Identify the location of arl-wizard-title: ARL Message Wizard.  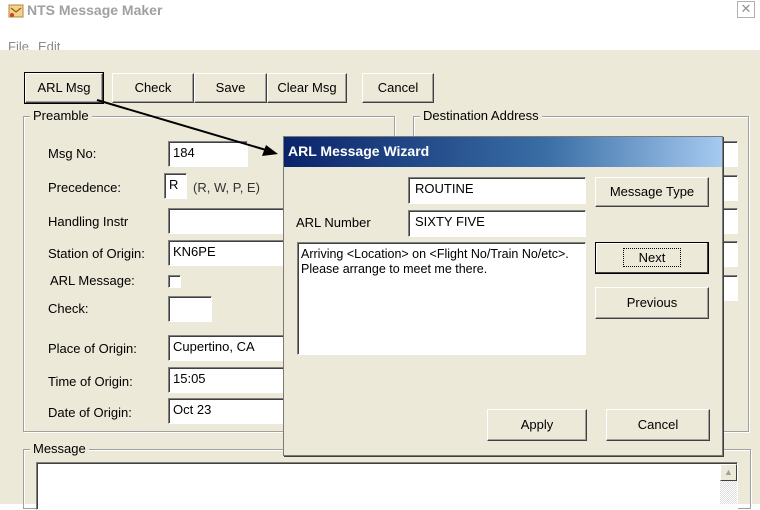
(359, 151).